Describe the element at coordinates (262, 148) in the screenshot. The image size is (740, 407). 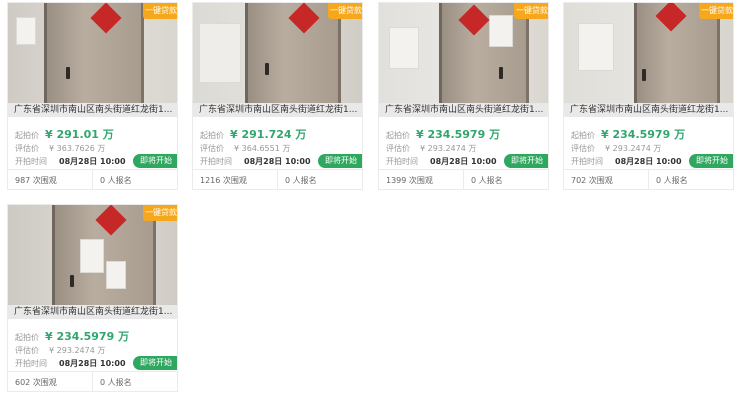
I see `estimate-price: ¥ 364.6551 万` at that location.